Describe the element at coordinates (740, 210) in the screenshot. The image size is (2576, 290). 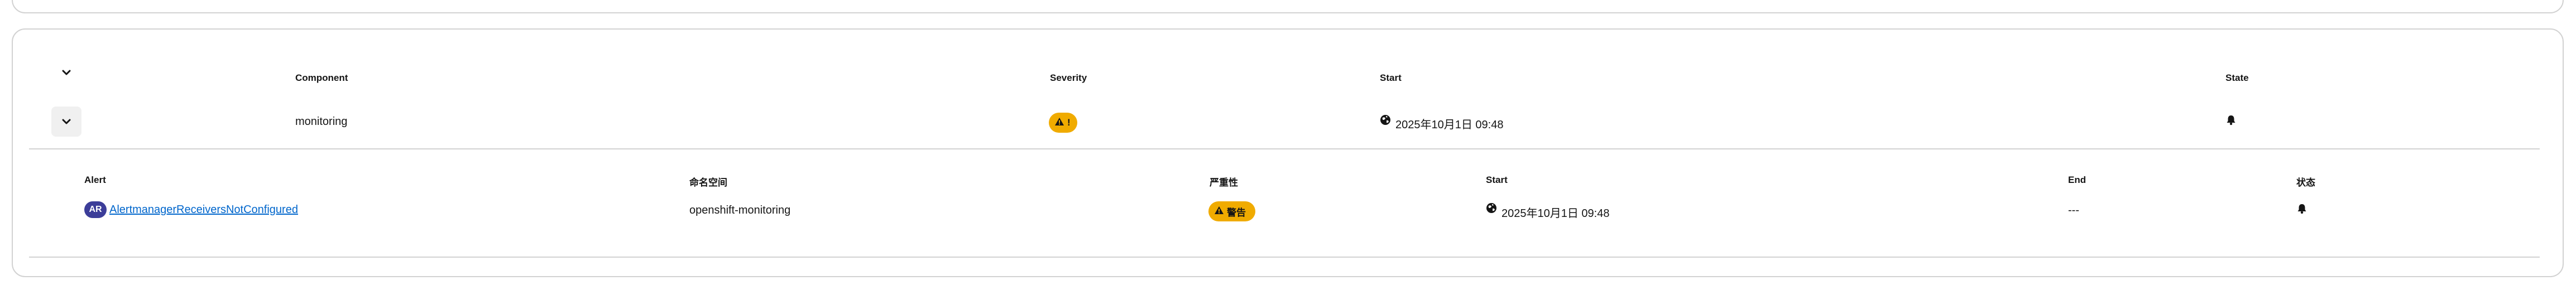
I see `namespace-cell: openshift-monitoring` at that location.